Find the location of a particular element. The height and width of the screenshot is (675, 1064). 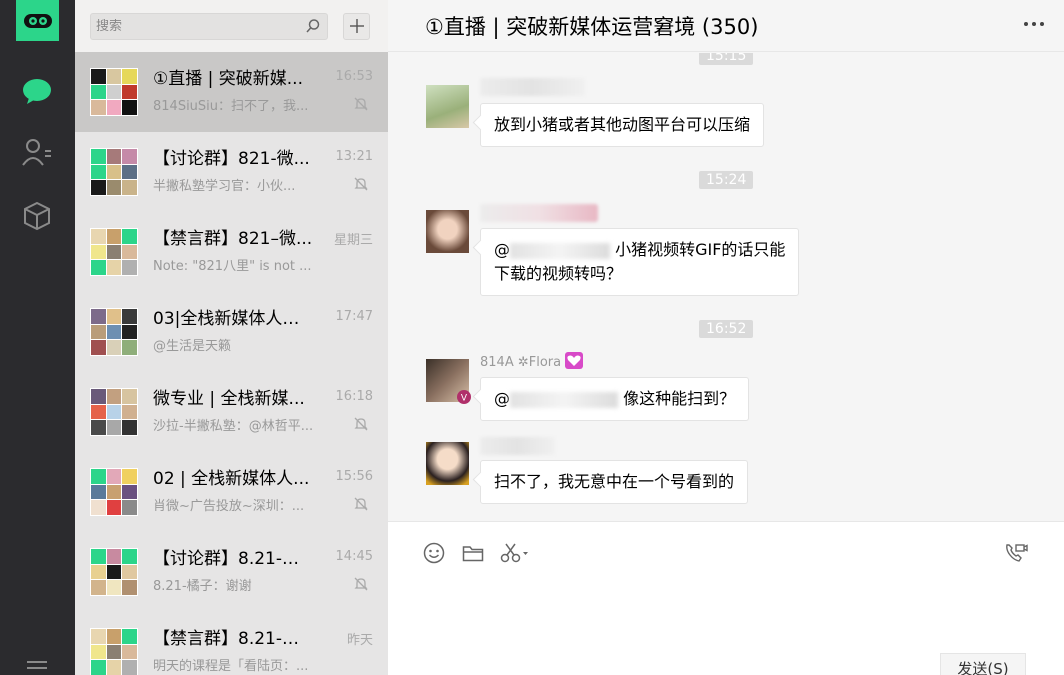

chat-time: 13:21 is located at coordinates (354, 156).